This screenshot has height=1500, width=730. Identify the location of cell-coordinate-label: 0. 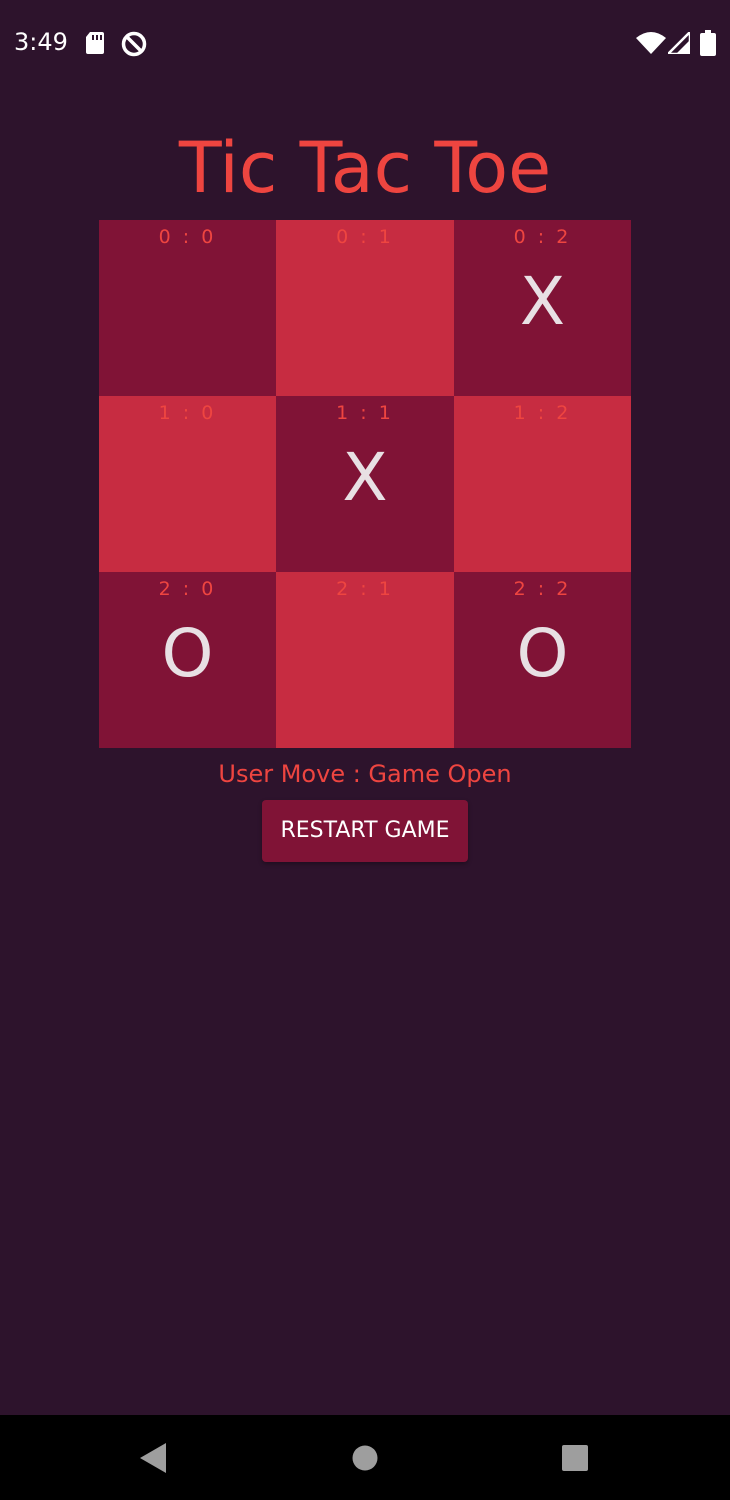
(187, 237).